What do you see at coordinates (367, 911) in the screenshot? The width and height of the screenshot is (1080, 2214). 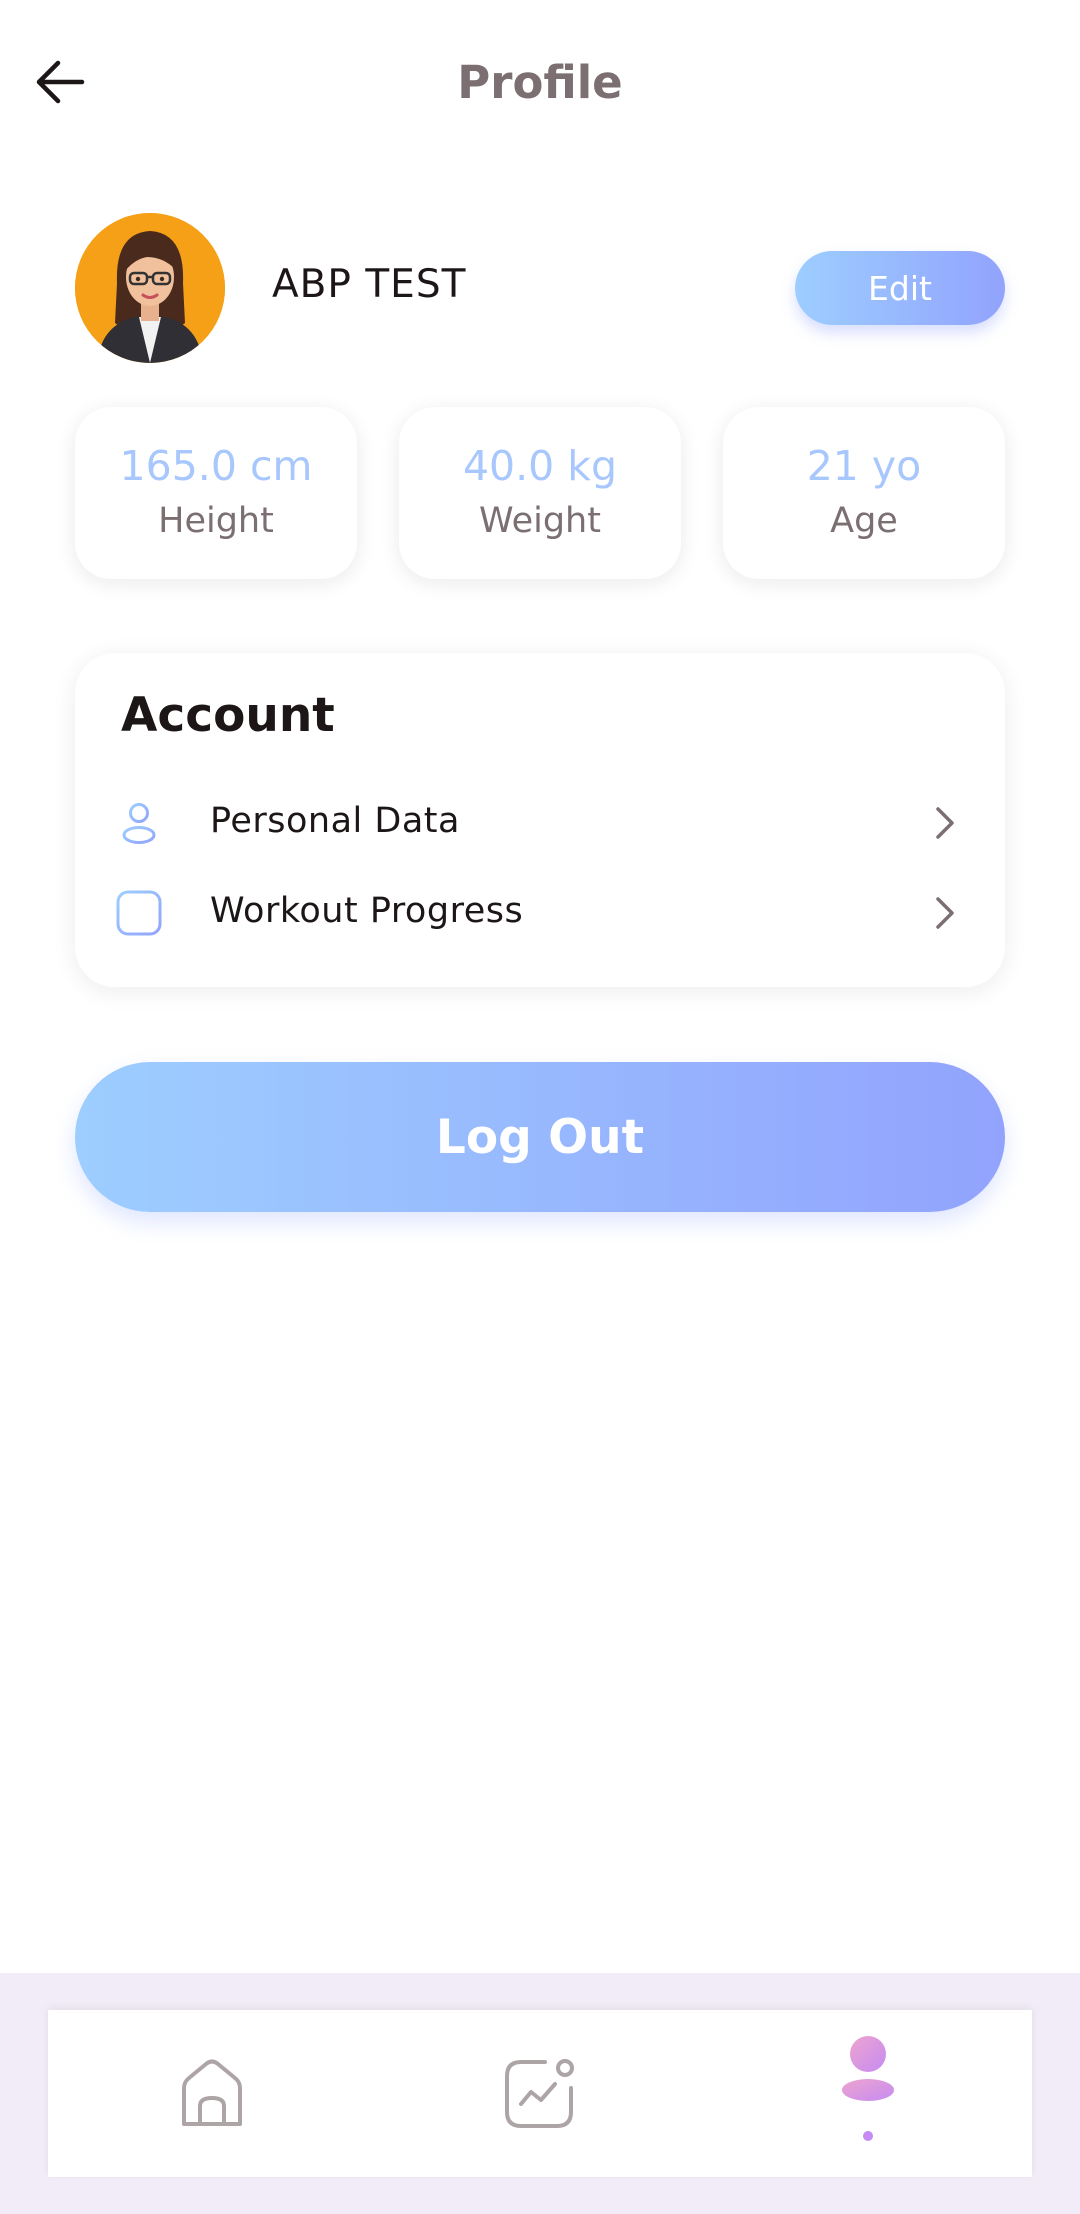 I see `account-item-label: Workout Progress` at bounding box center [367, 911].